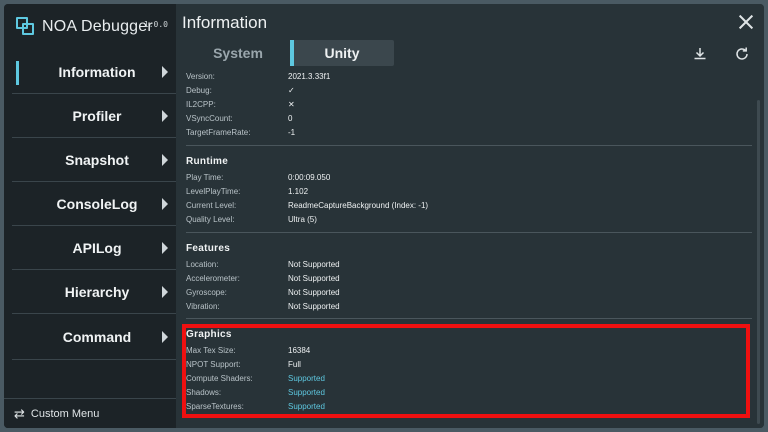 The height and width of the screenshot is (432, 768). I want to click on custom-menu-label: Custom Menu, so click(65, 413).